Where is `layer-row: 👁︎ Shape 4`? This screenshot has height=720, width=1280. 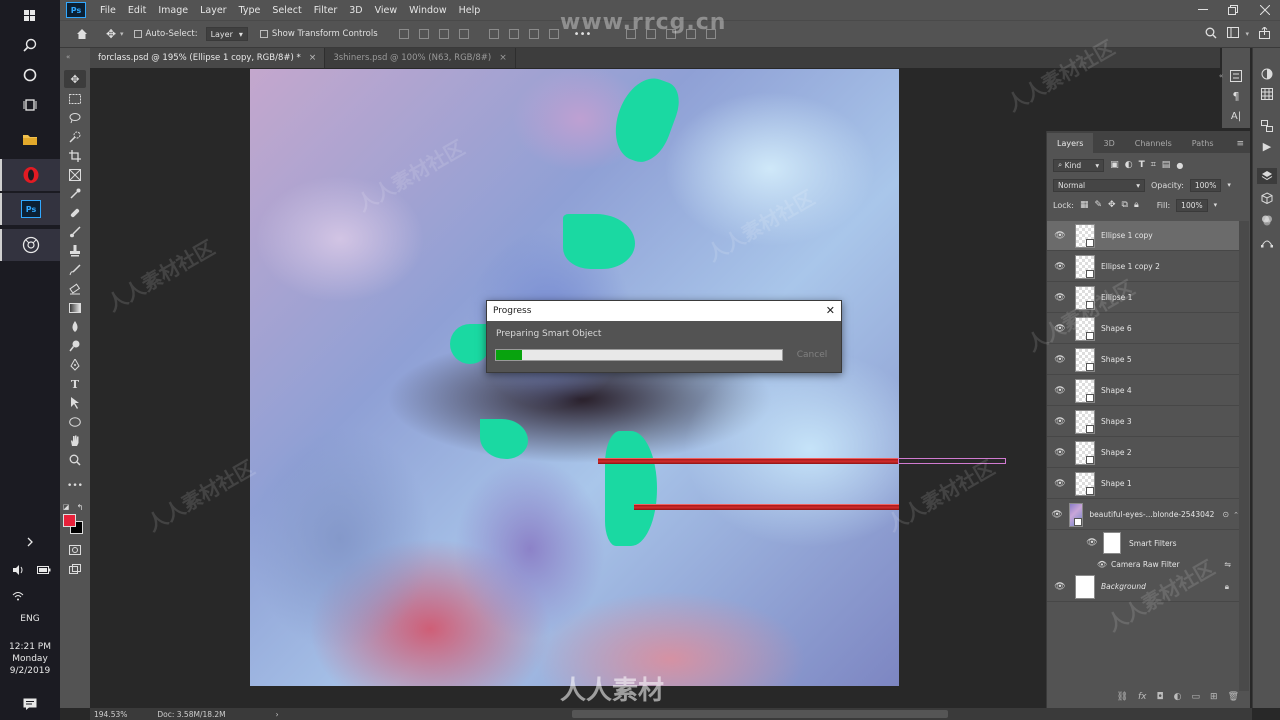 layer-row: 👁︎ Shape 4 is located at coordinates (1143, 391).